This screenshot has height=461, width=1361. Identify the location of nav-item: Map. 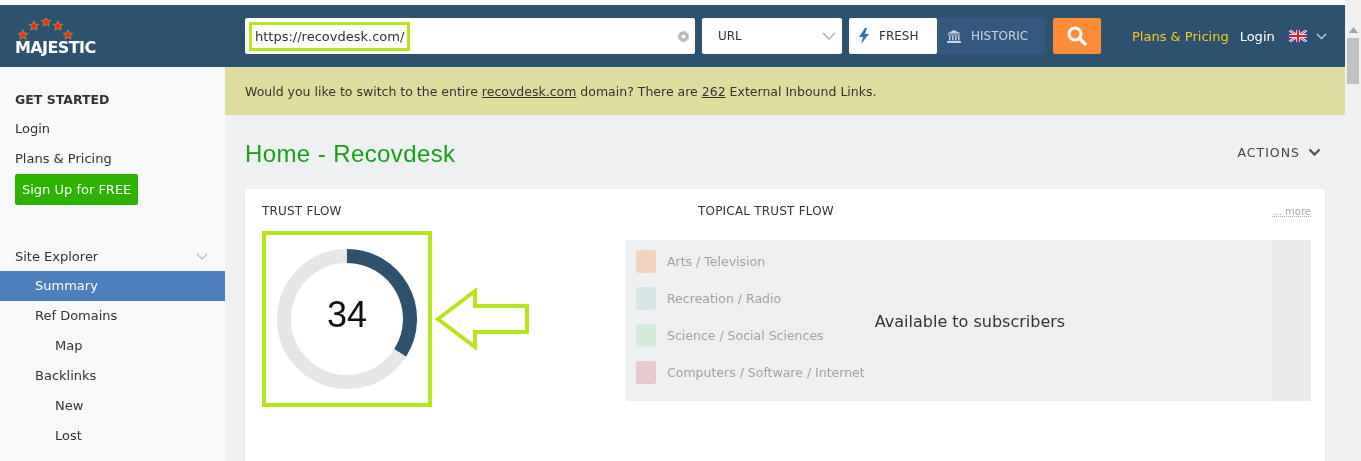
(112, 346).